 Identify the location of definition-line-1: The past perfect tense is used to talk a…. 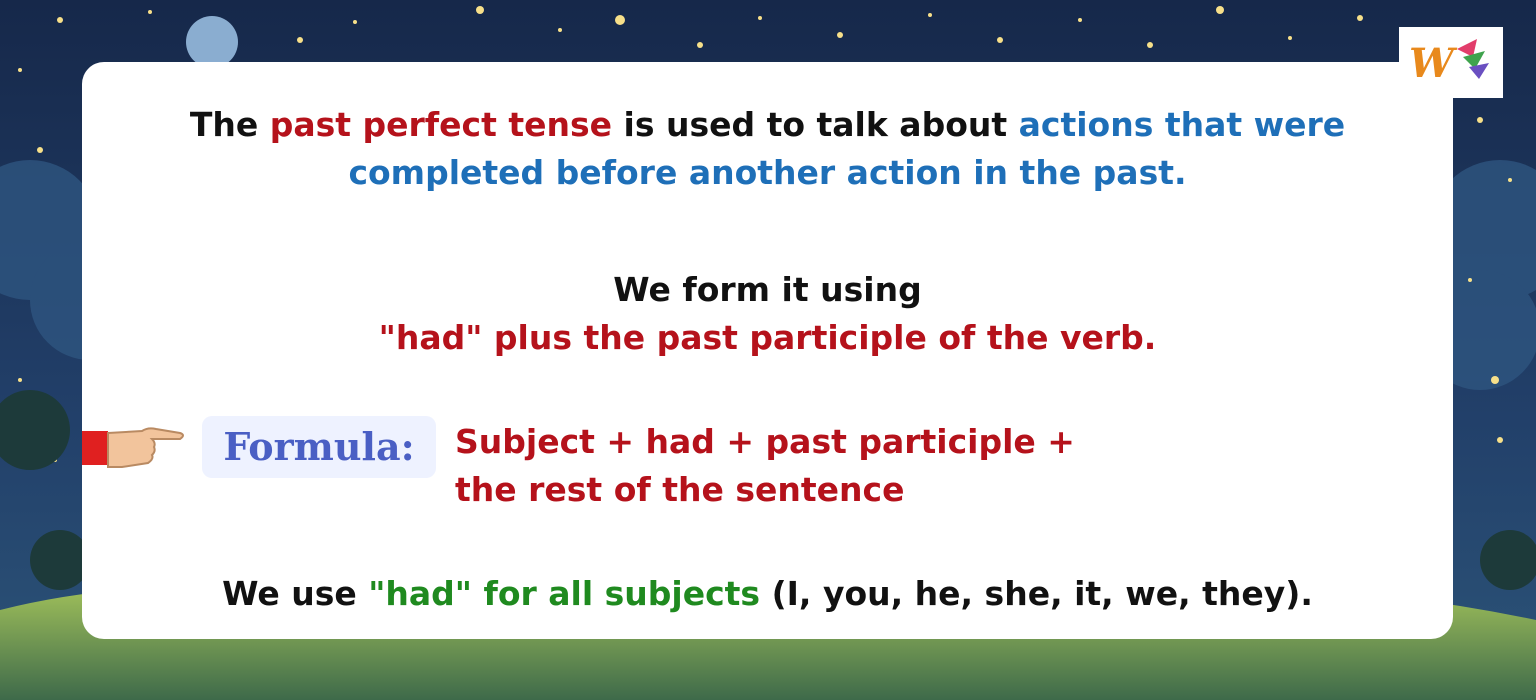
(767, 125).